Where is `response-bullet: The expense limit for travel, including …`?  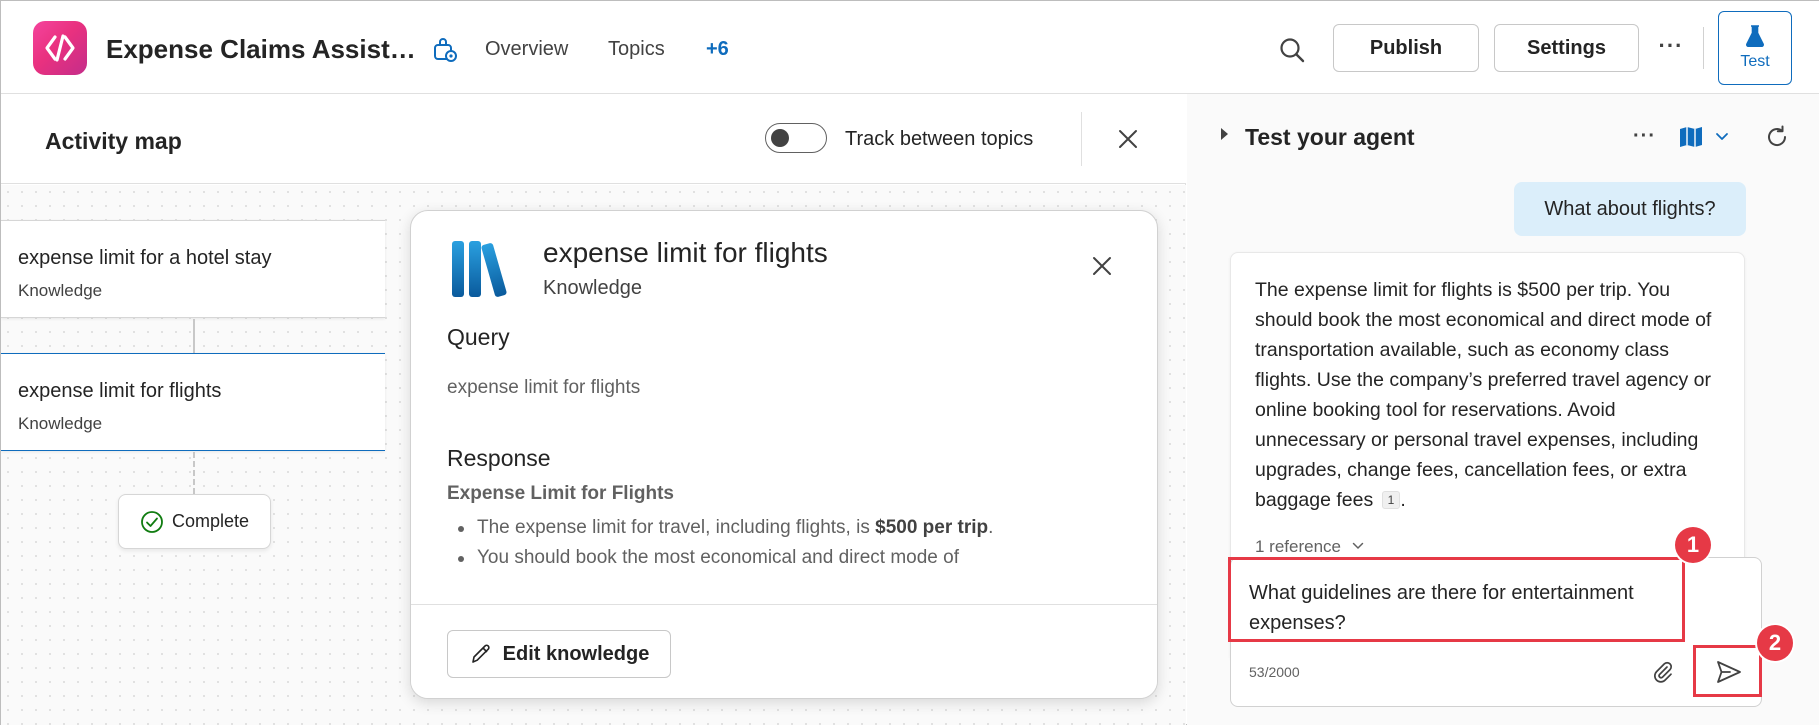
response-bullet: The expense limit for travel, including … is located at coordinates (787, 528).